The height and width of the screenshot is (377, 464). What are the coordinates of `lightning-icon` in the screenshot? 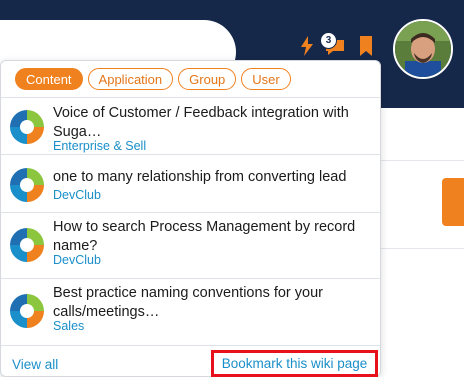 It's located at (307, 46).